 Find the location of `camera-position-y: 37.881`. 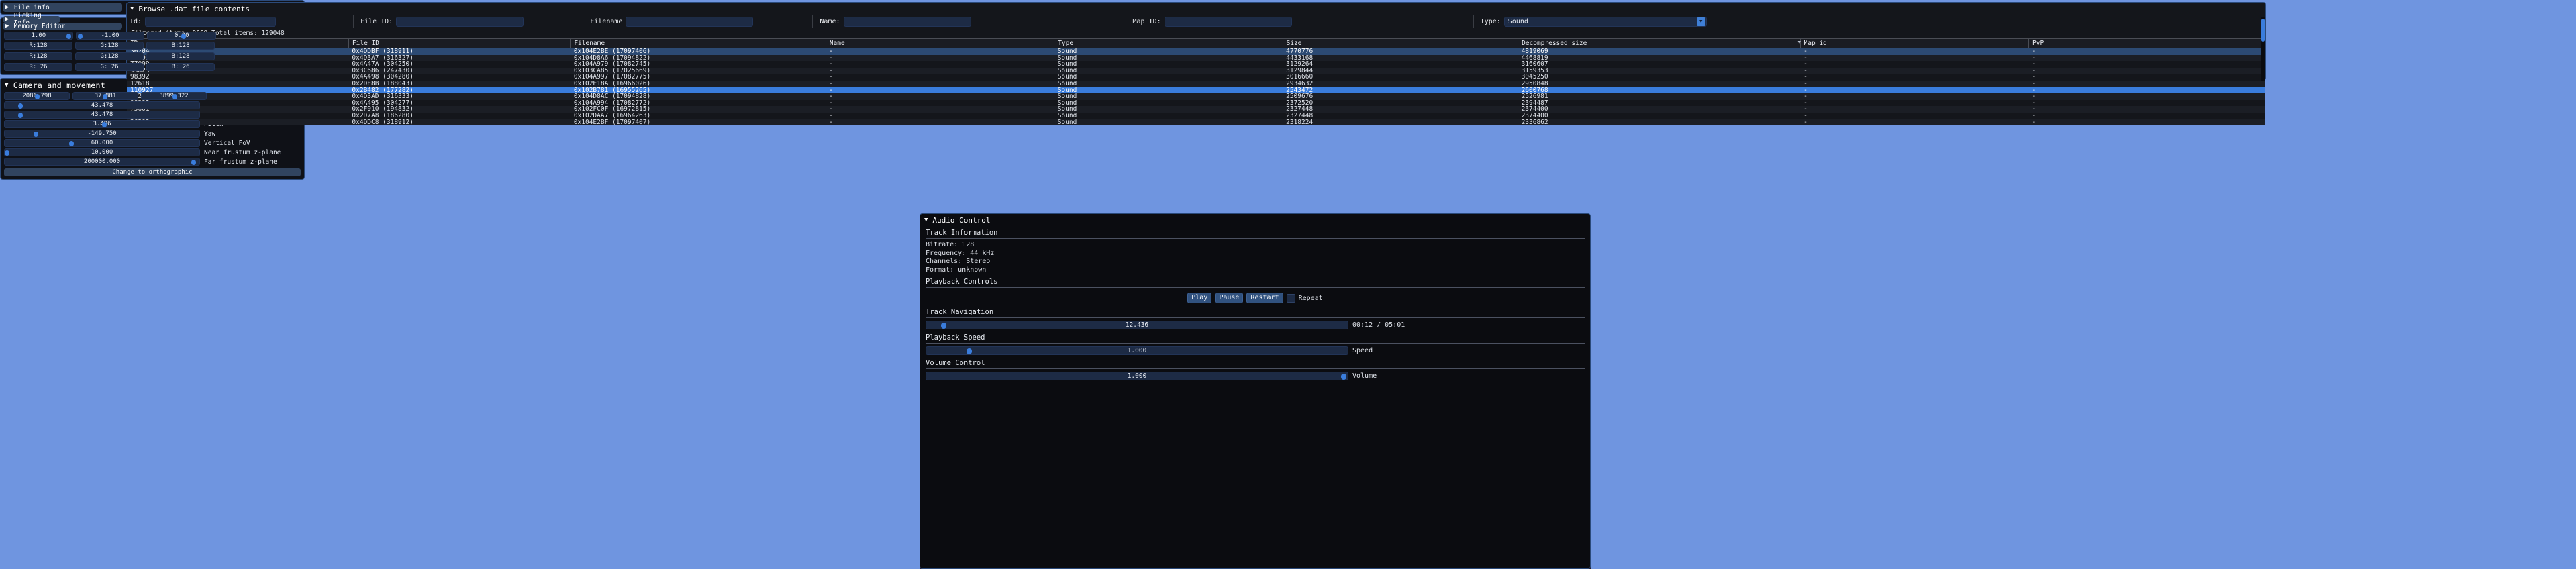

camera-position-y: 37.881 is located at coordinates (105, 96).